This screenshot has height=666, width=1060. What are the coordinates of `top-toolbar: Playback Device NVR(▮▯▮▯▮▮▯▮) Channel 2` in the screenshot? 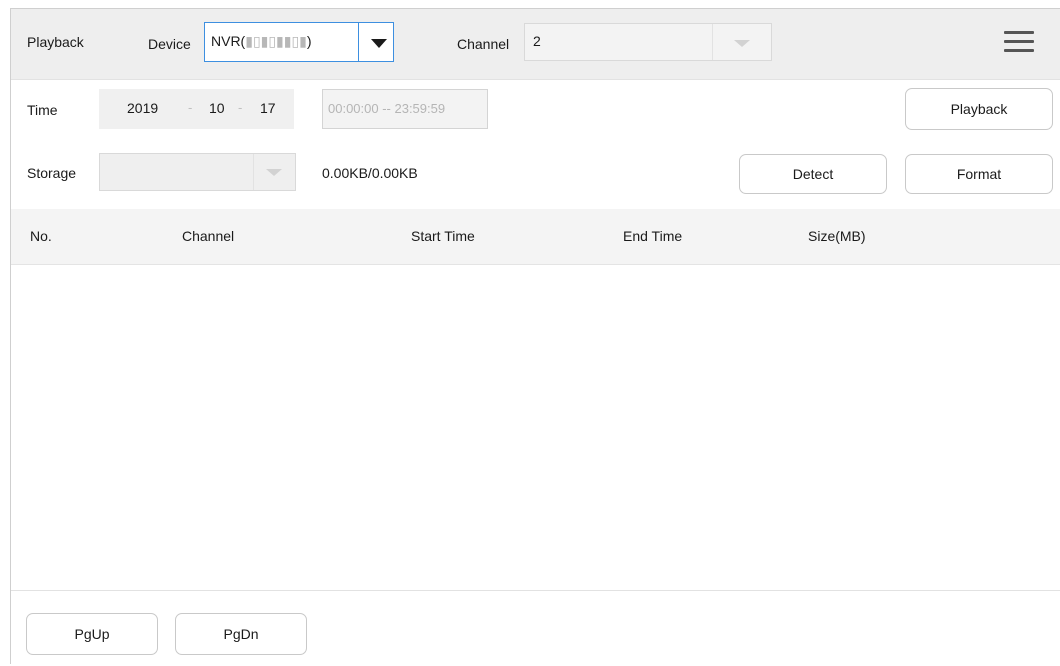 It's located at (535, 44).